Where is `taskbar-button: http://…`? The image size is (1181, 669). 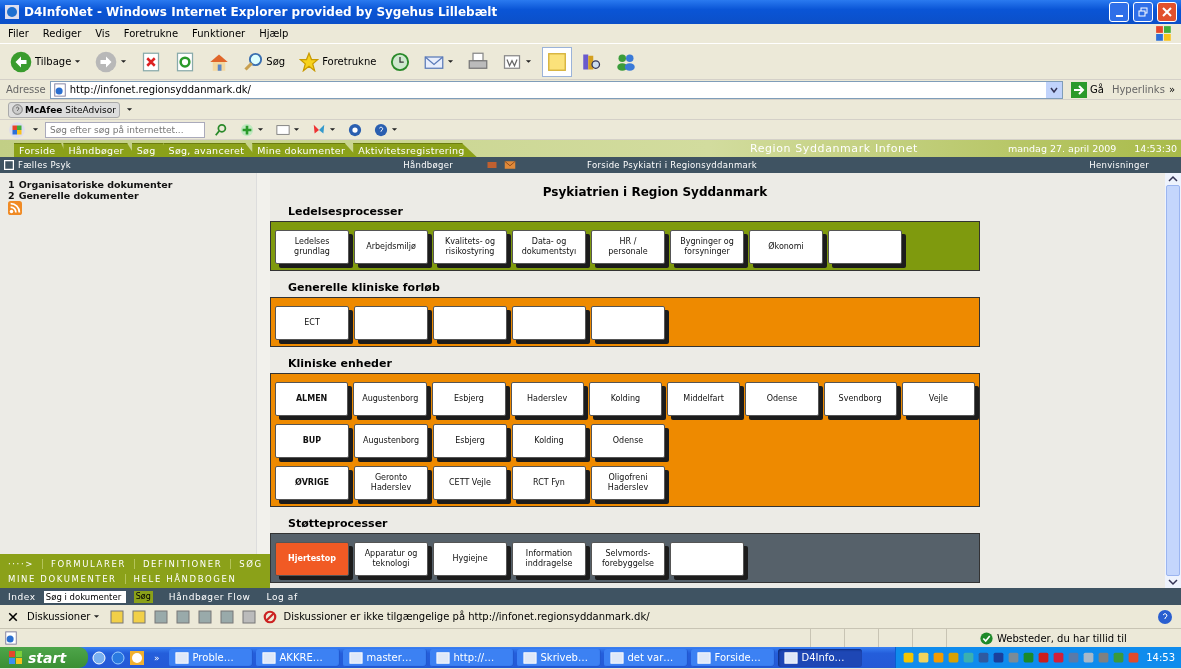
taskbar-button: http://… is located at coordinates (471, 657).